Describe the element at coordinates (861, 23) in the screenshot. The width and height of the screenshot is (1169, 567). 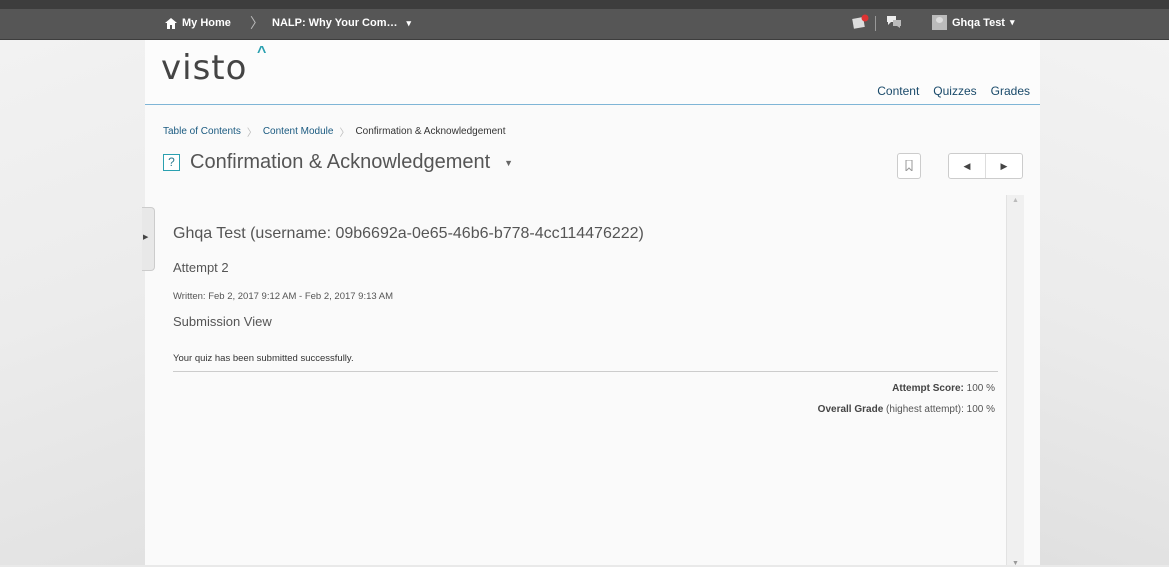
I see `alerts-icon` at that location.